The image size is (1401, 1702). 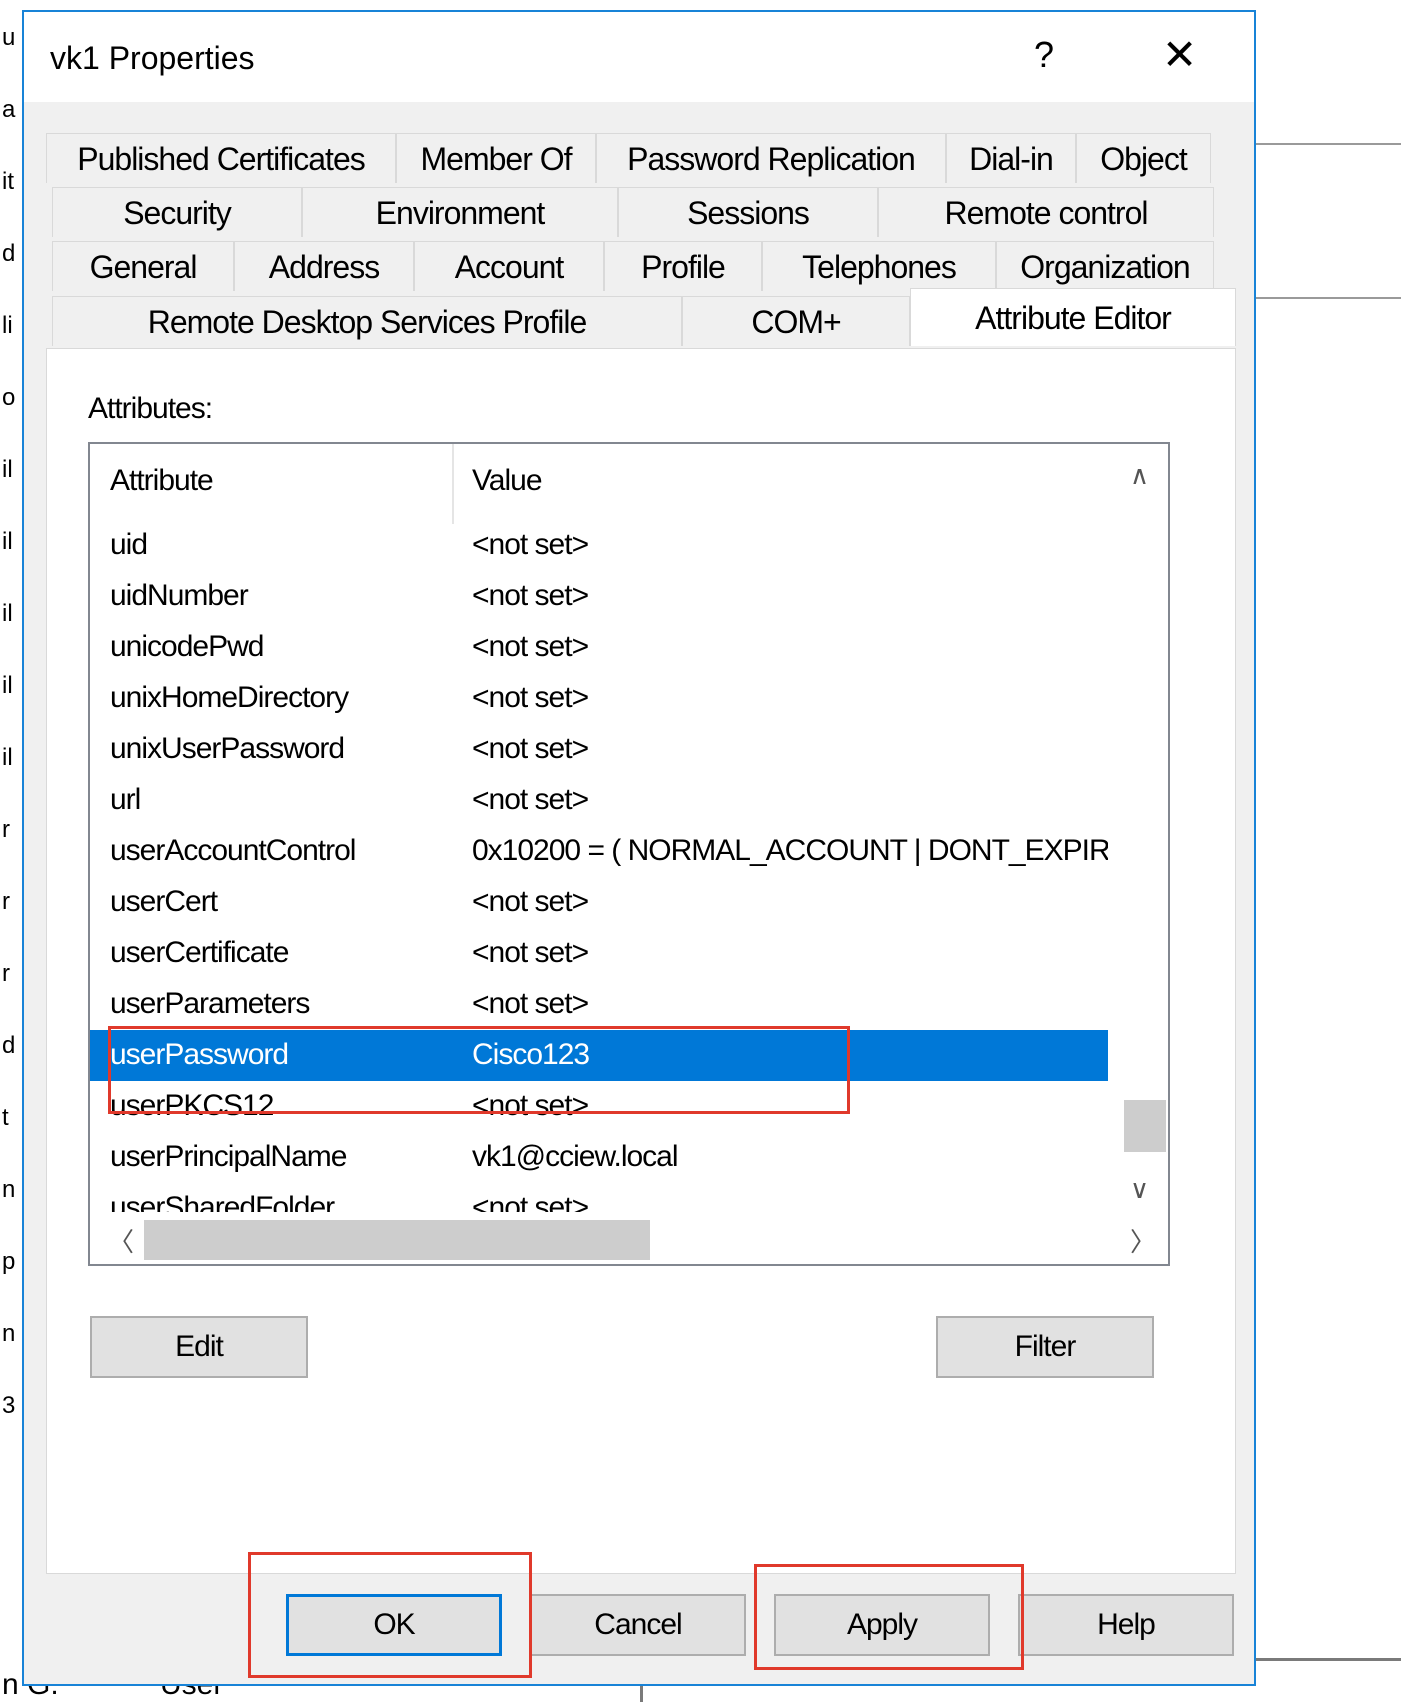 I want to click on list-item: userCertificate <not set>, so click(x=599, y=953).